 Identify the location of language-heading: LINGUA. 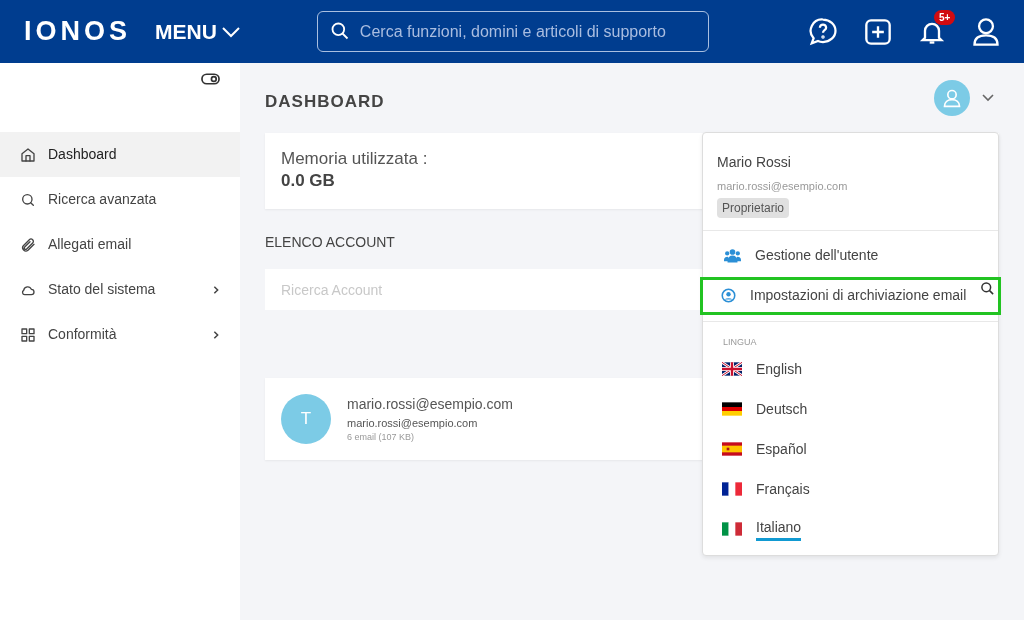
(740, 342).